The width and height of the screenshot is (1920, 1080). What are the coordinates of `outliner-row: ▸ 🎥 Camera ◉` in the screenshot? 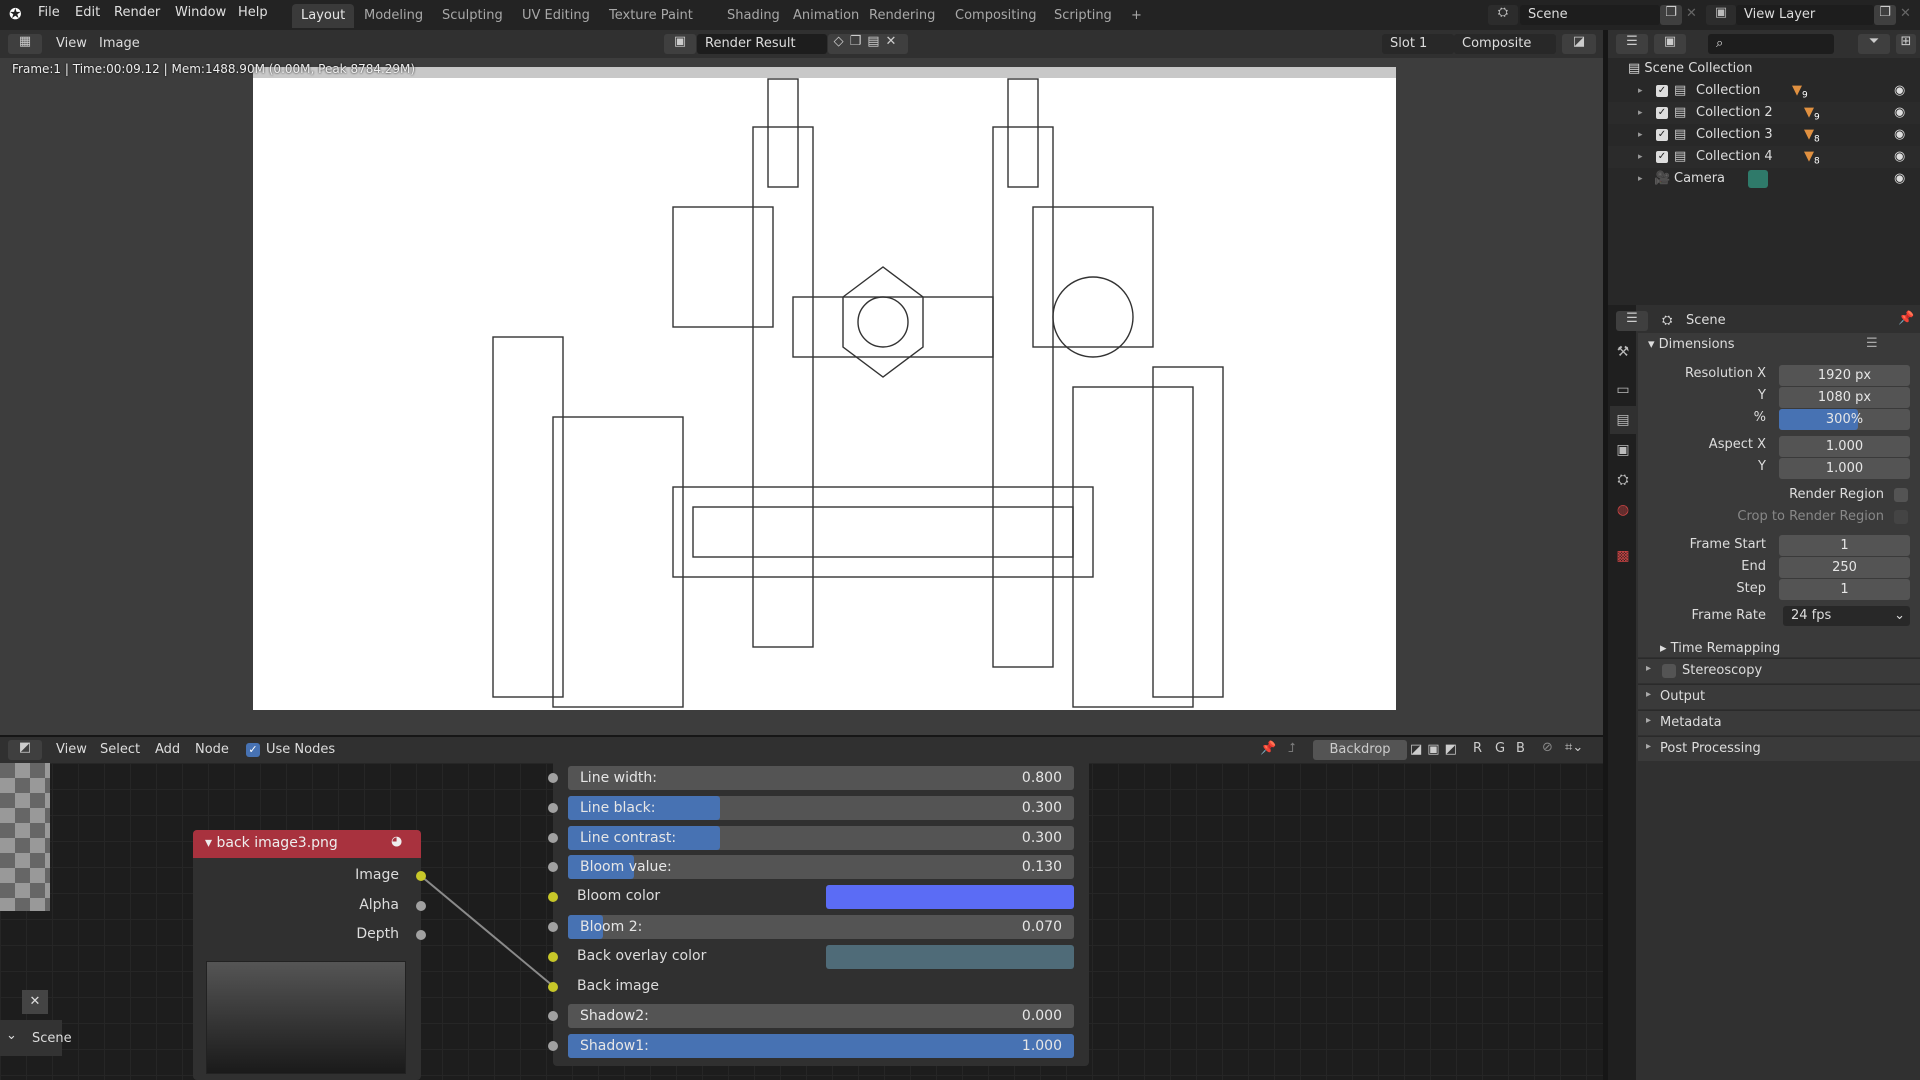 It's located at (1764, 179).